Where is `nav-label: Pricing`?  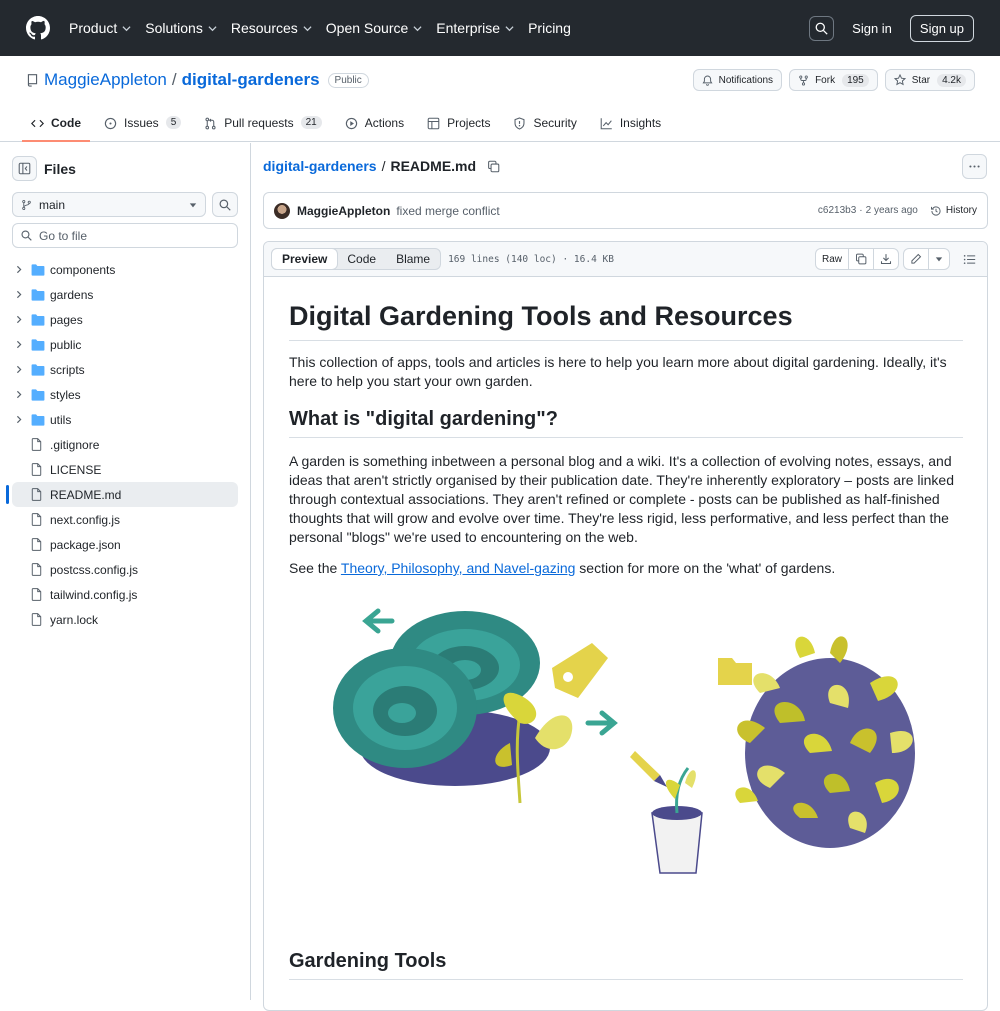
nav-label: Pricing is located at coordinates (549, 28).